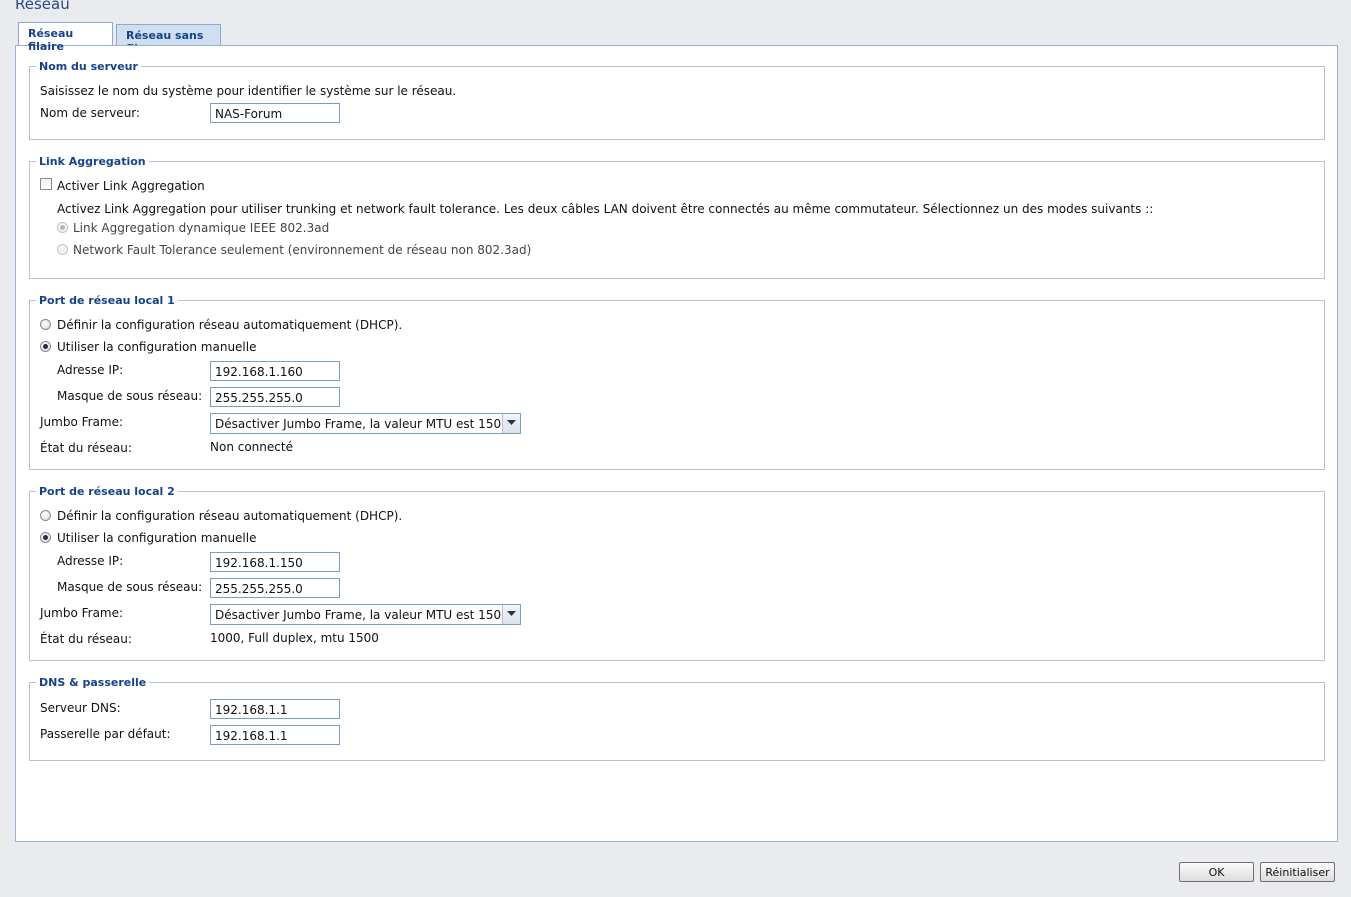  What do you see at coordinates (157, 538) in the screenshot?
I see `lan2-manual-label: Utiliser la configuration manuelle` at bounding box center [157, 538].